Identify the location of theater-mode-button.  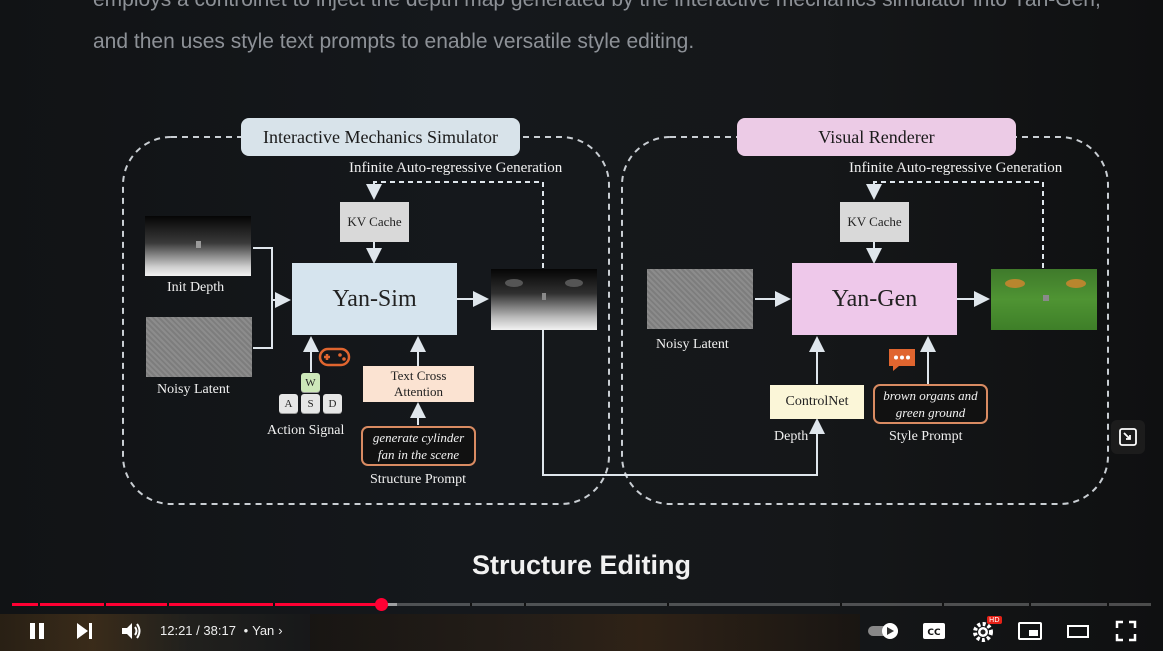
(1078, 631).